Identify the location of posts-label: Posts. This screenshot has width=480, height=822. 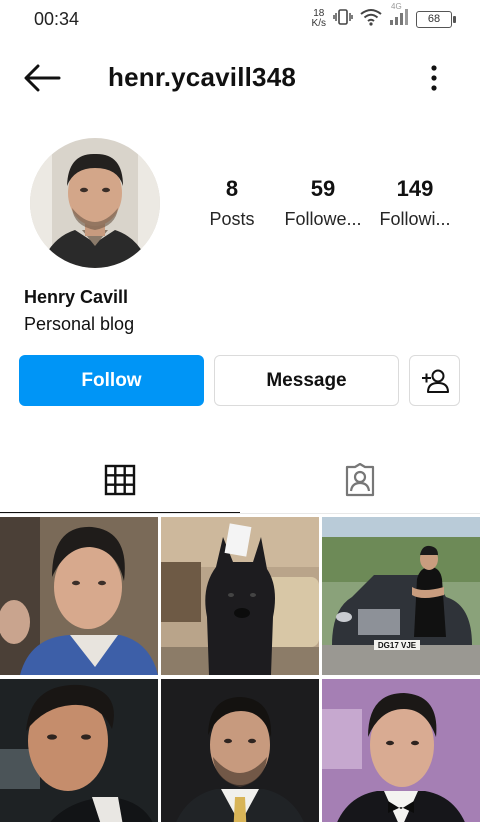
(232, 219).